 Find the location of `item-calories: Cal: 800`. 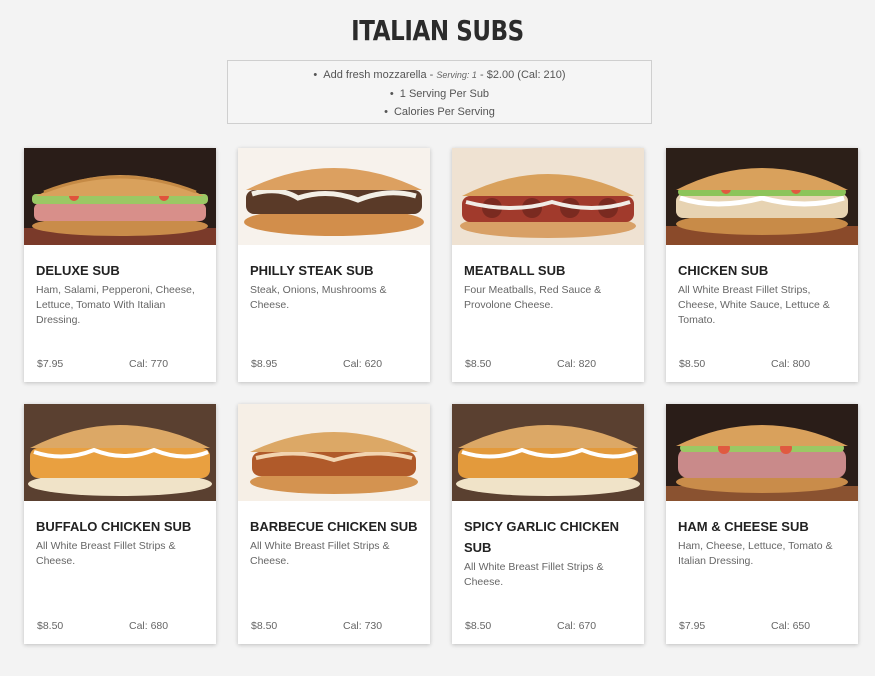

item-calories: Cal: 800 is located at coordinates (791, 364).